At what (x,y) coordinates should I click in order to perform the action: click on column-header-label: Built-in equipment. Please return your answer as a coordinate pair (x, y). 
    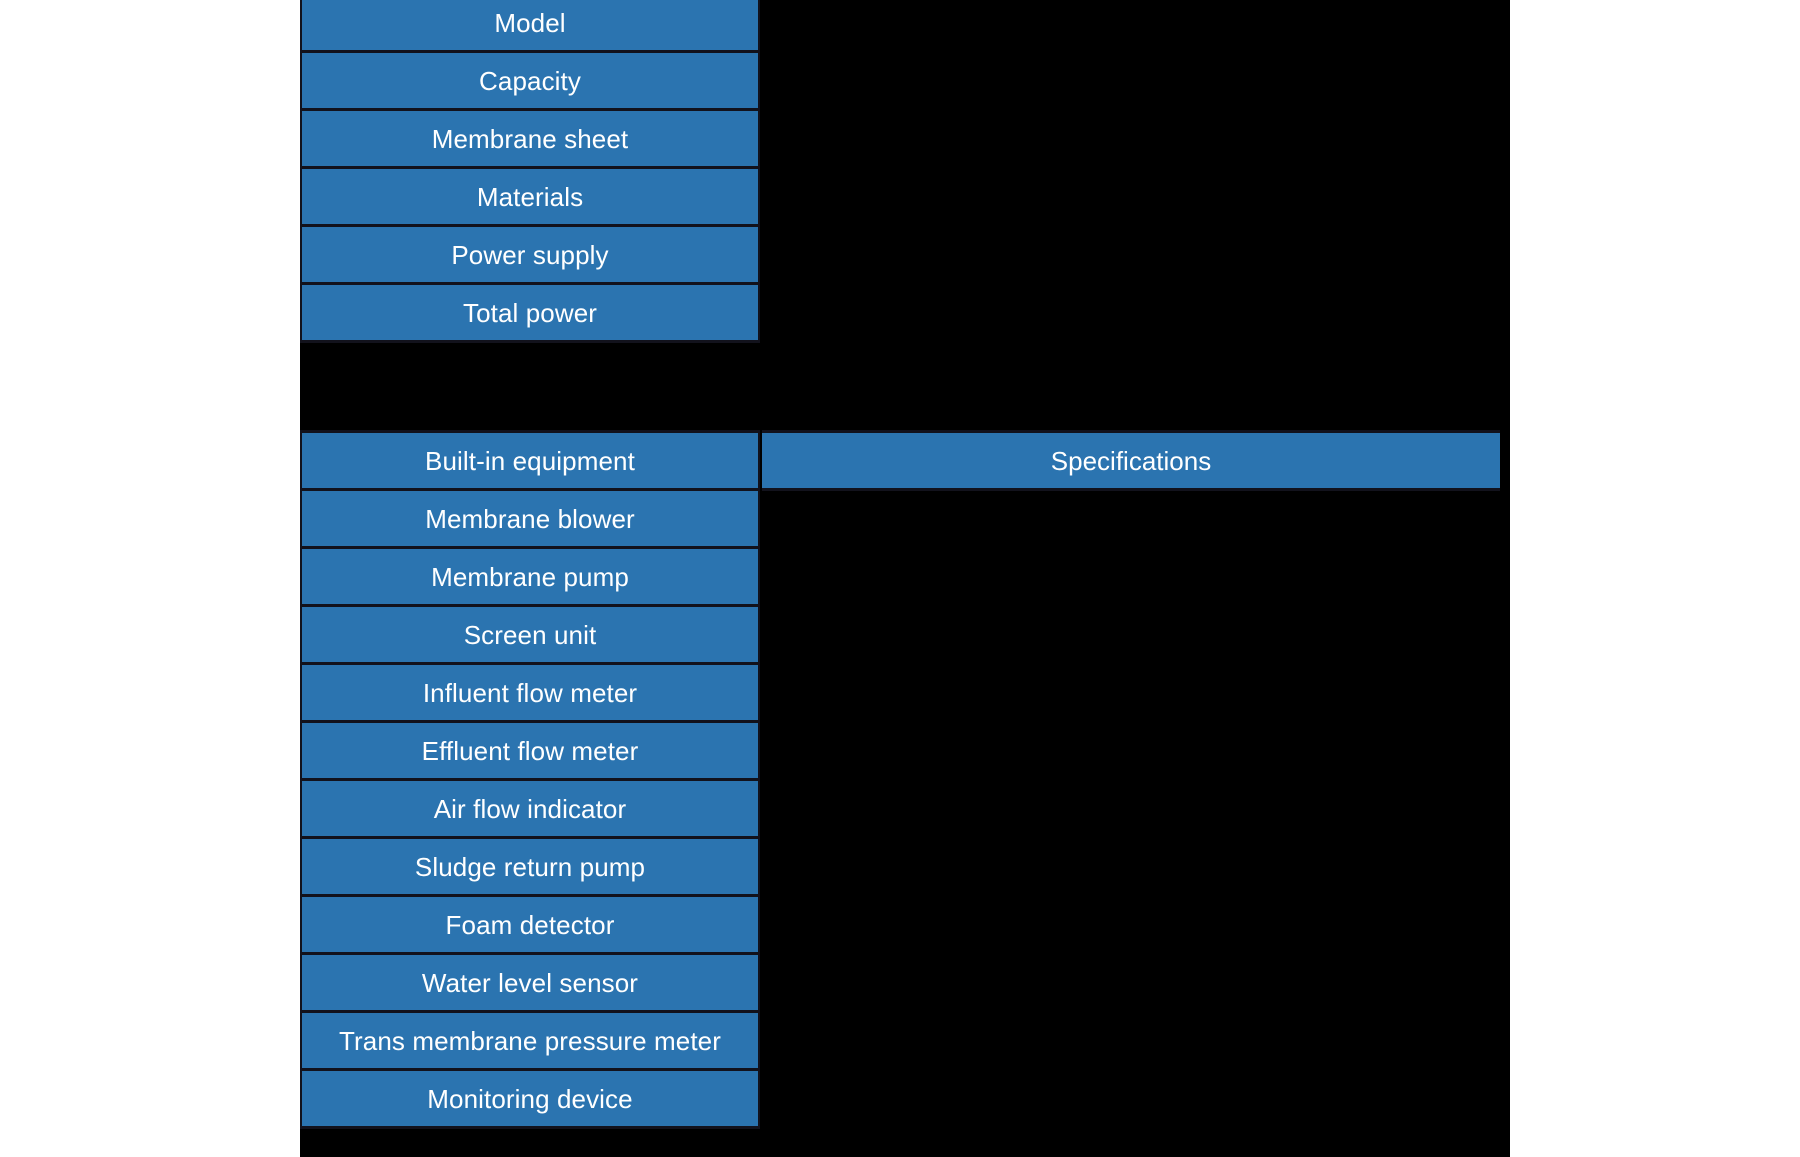
    Looking at the image, I should click on (530, 460).